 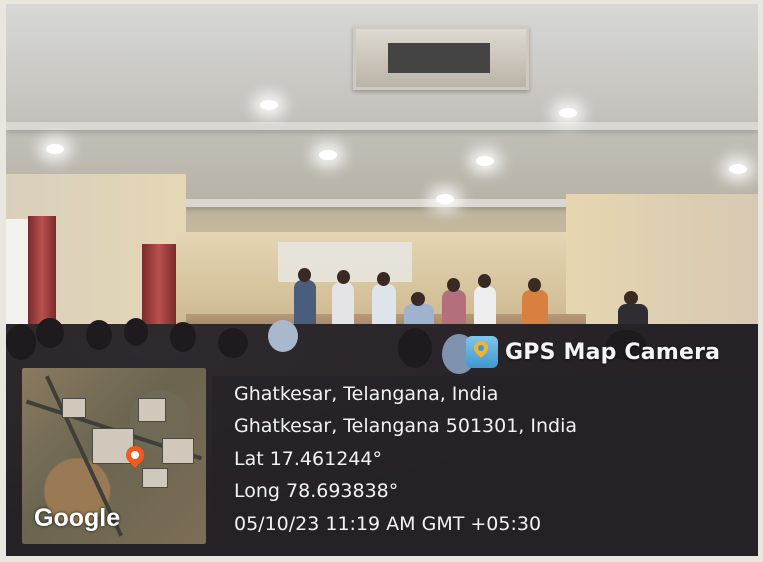 I want to click on address-line-1: Ghatkesar, Telangana, India, so click(x=366, y=394).